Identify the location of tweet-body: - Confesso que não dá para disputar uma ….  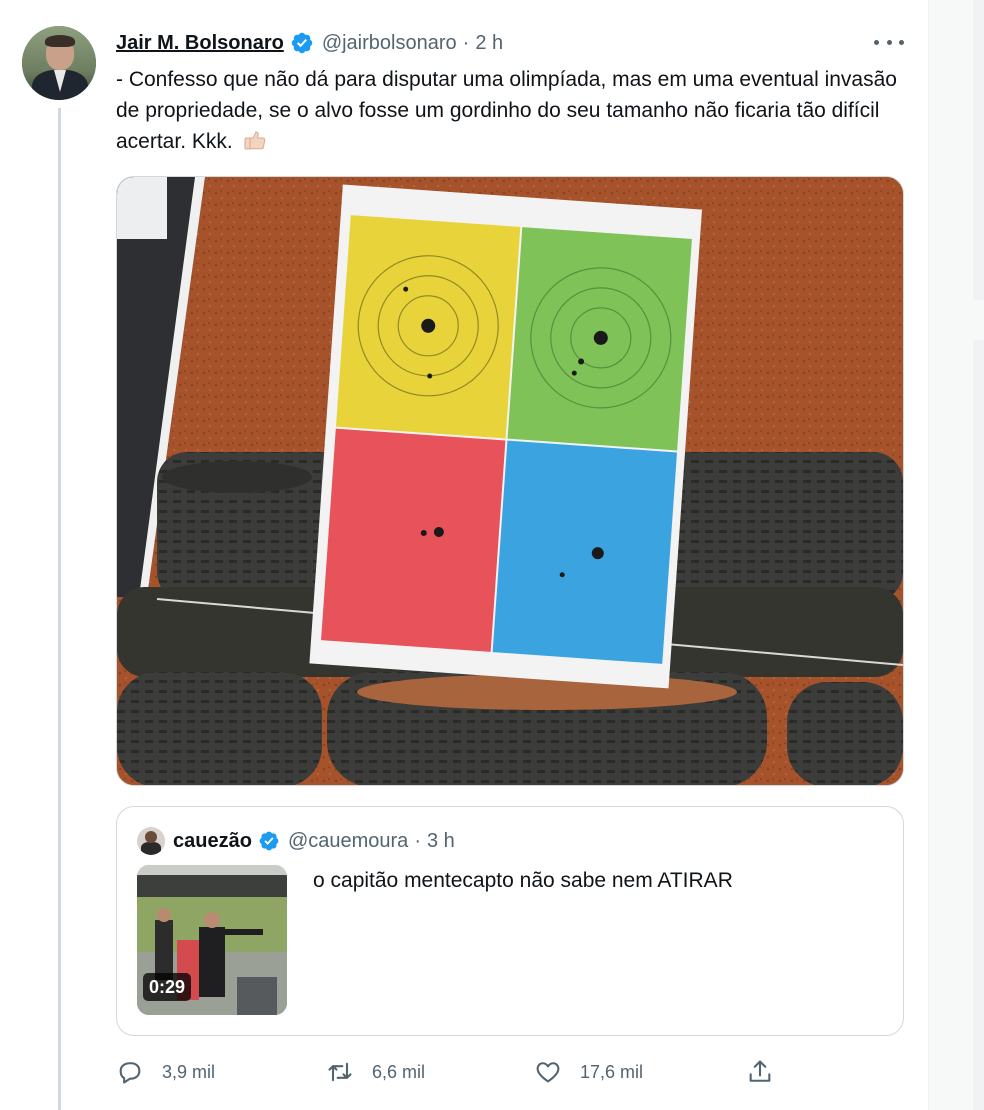
(506, 110).